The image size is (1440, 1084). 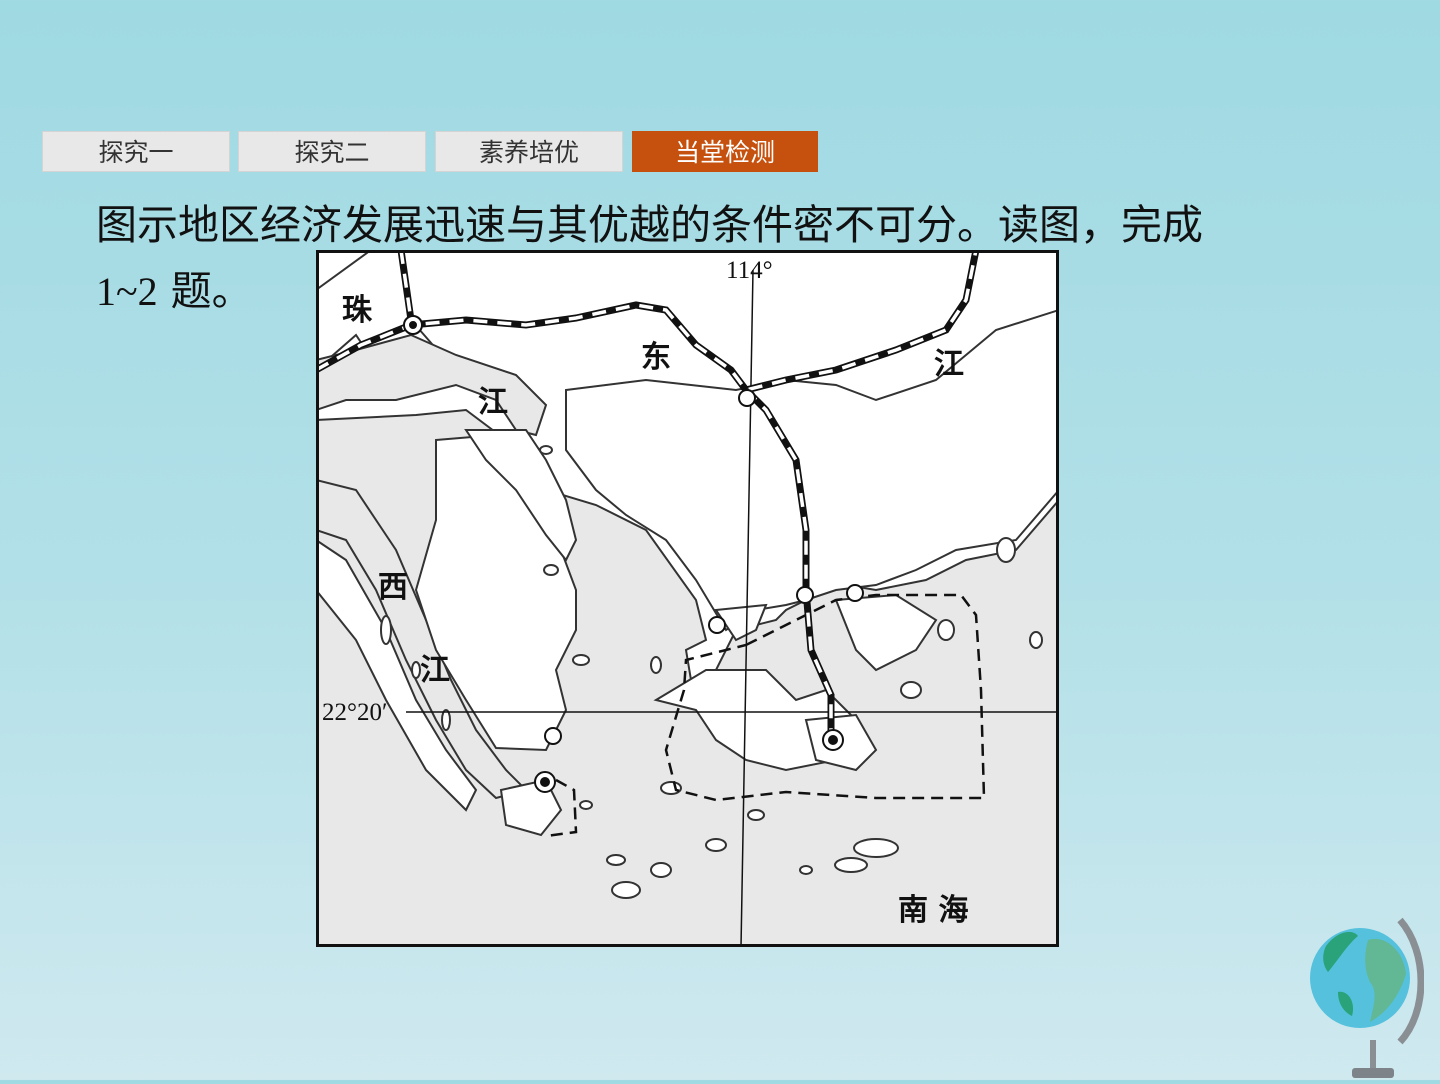 What do you see at coordinates (725, 151) in the screenshot?
I see `tab-class-test: 当堂检测` at bounding box center [725, 151].